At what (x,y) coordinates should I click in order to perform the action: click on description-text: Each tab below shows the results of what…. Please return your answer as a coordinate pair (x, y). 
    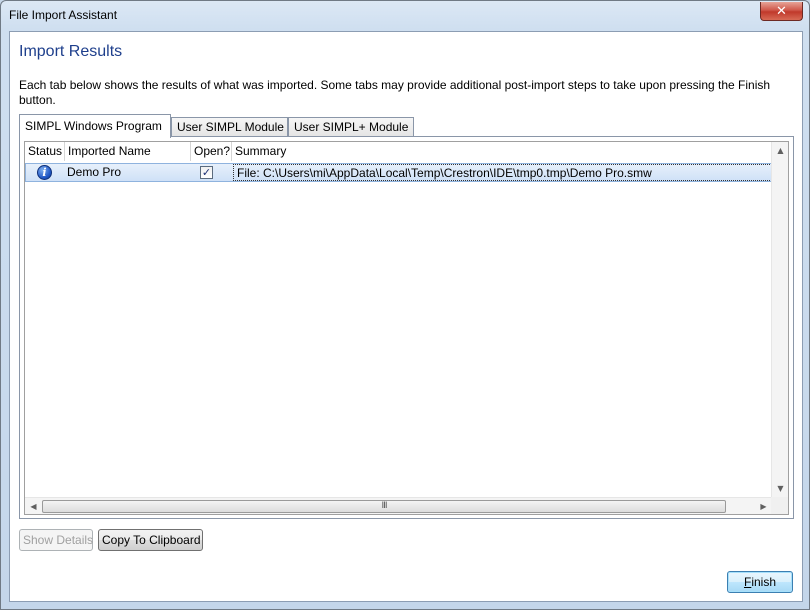
    Looking at the image, I should click on (395, 92).